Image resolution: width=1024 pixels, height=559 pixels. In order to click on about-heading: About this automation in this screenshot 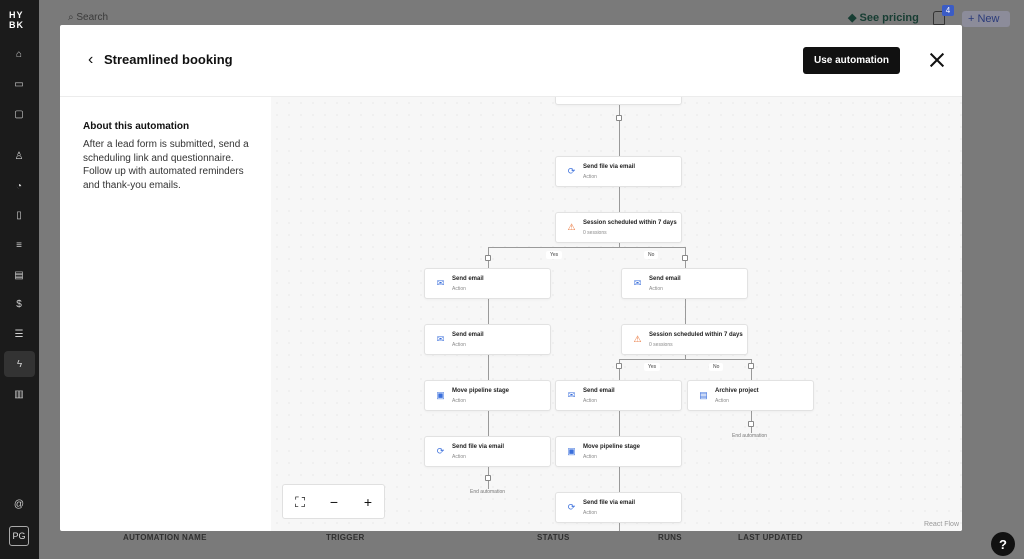, I will do `click(136, 126)`.